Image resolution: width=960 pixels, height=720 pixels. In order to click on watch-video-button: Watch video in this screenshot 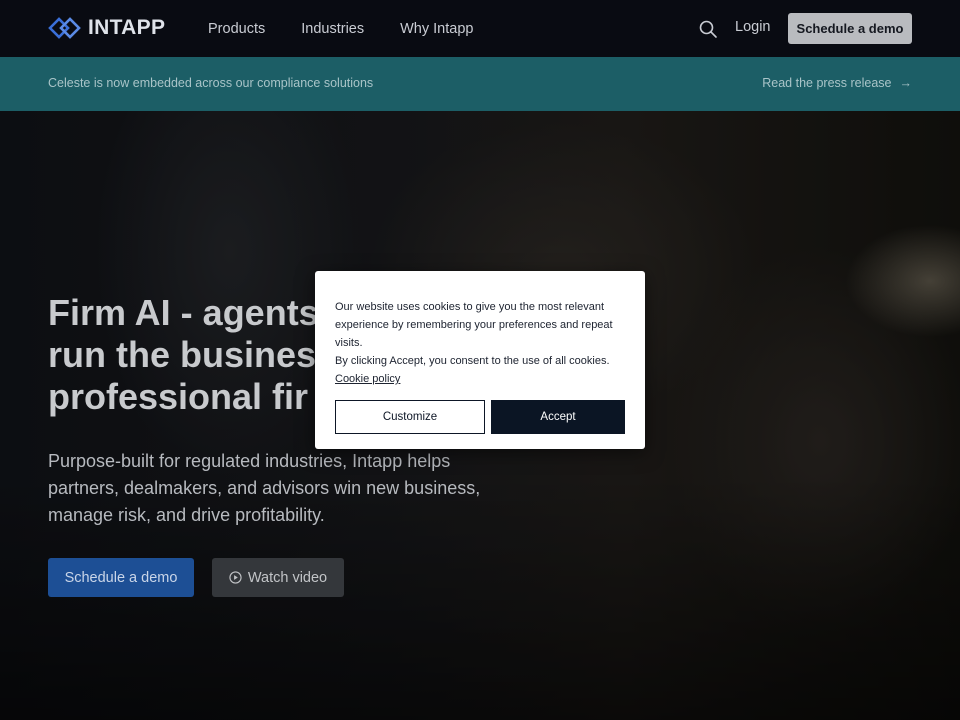, I will do `click(278, 577)`.